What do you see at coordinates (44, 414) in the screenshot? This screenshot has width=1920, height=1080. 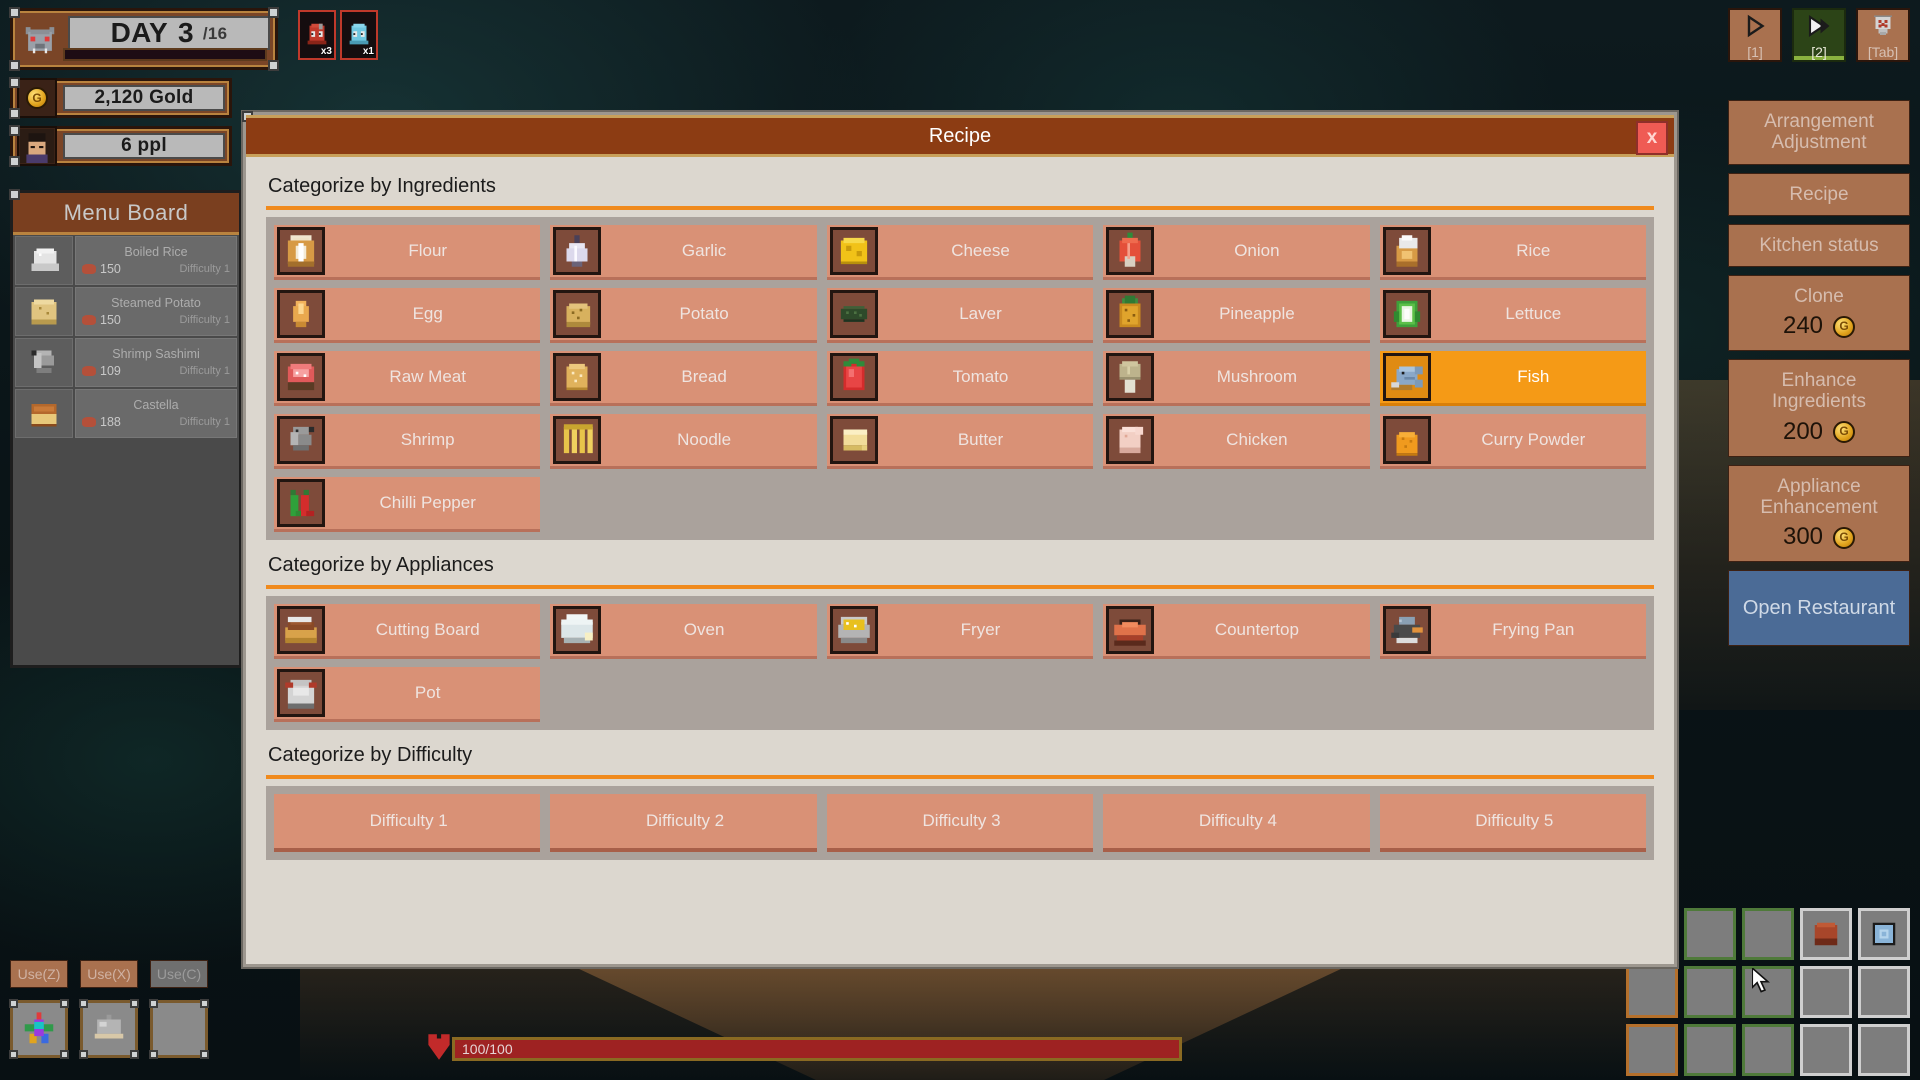 I see `castella-icon` at bounding box center [44, 414].